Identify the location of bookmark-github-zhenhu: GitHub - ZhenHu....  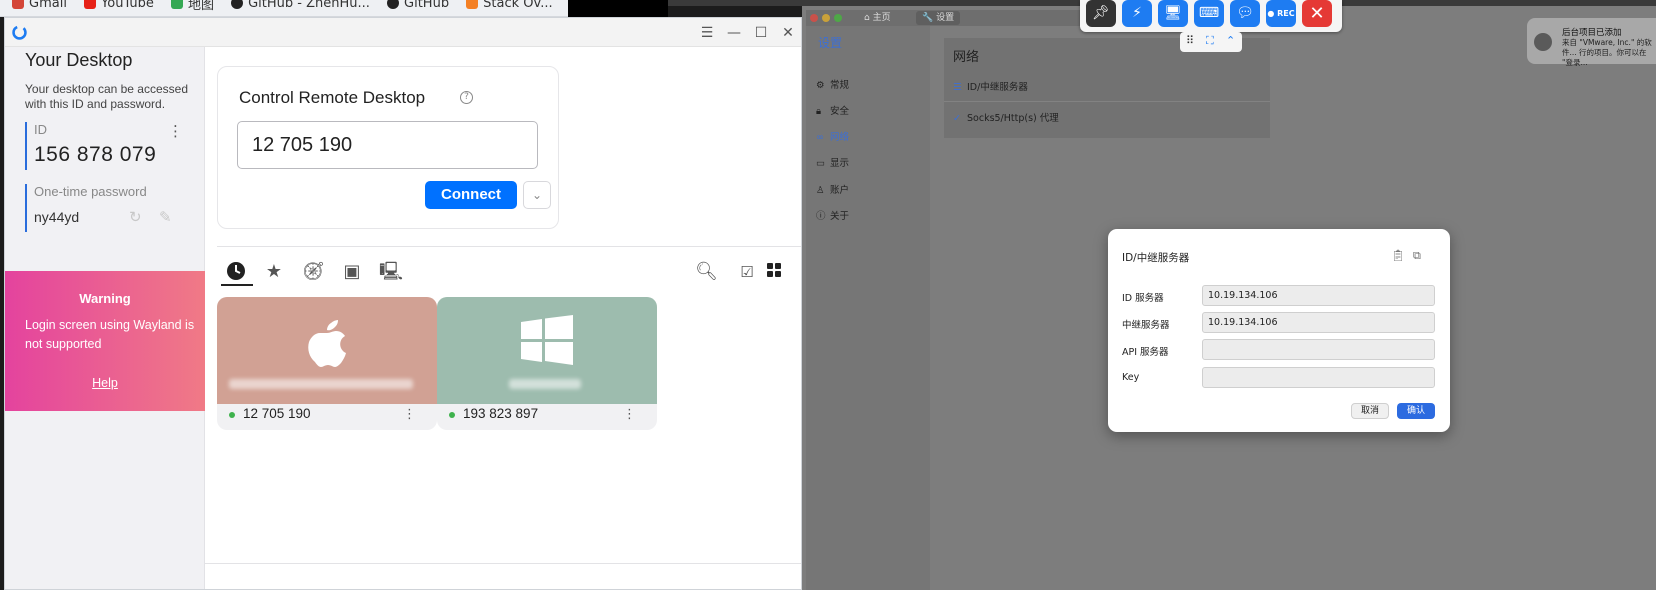
(300, 6).